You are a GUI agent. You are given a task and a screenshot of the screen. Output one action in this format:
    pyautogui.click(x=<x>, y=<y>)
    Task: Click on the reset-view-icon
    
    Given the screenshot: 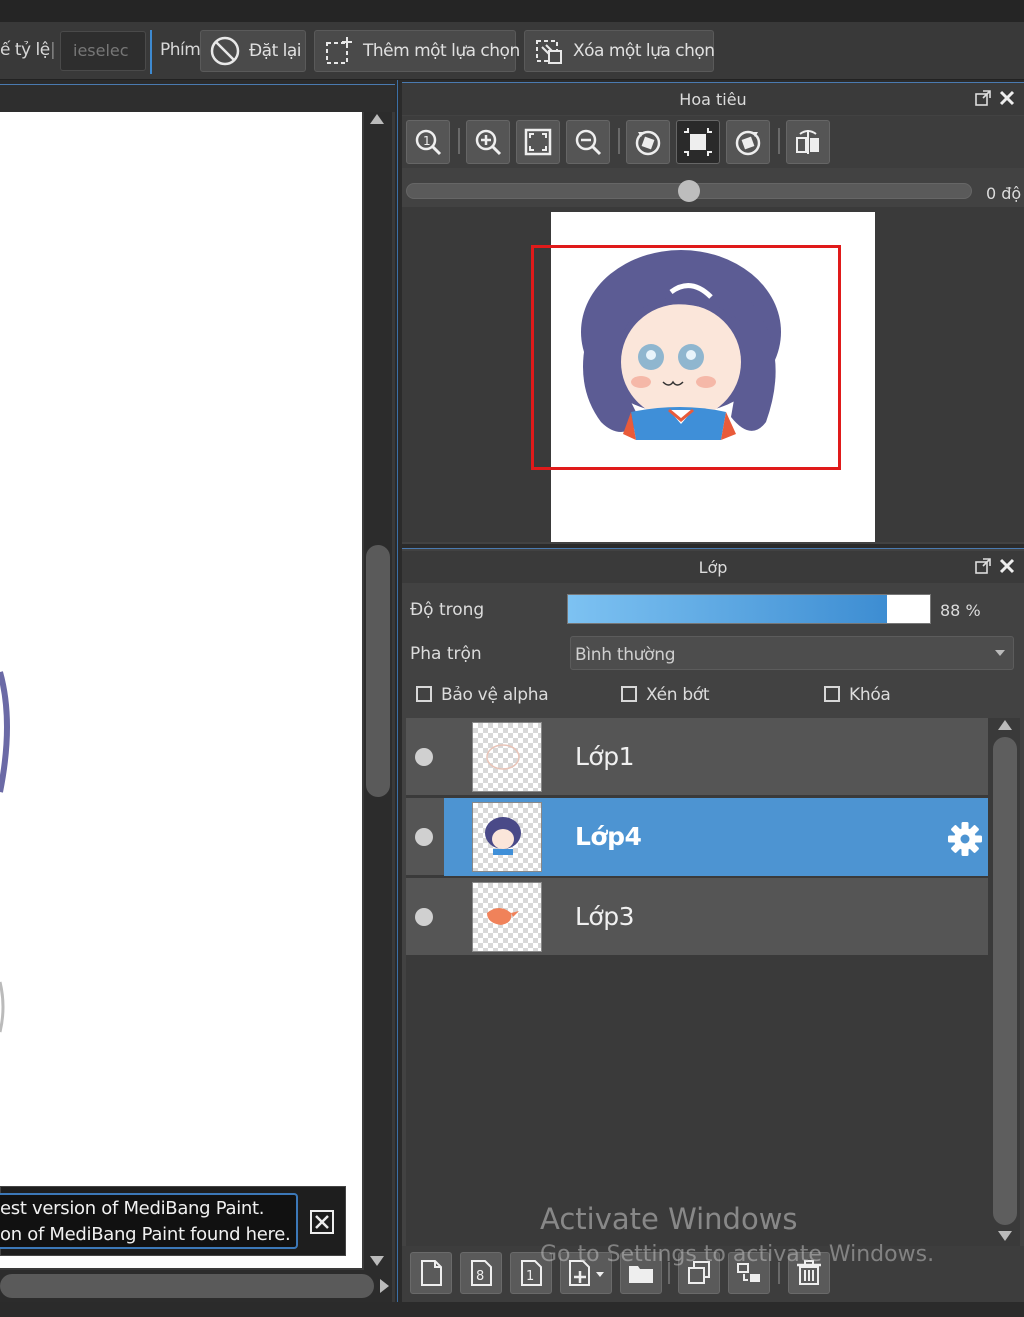 What is the action you would take?
    pyautogui.click(x=698, y=142)
    